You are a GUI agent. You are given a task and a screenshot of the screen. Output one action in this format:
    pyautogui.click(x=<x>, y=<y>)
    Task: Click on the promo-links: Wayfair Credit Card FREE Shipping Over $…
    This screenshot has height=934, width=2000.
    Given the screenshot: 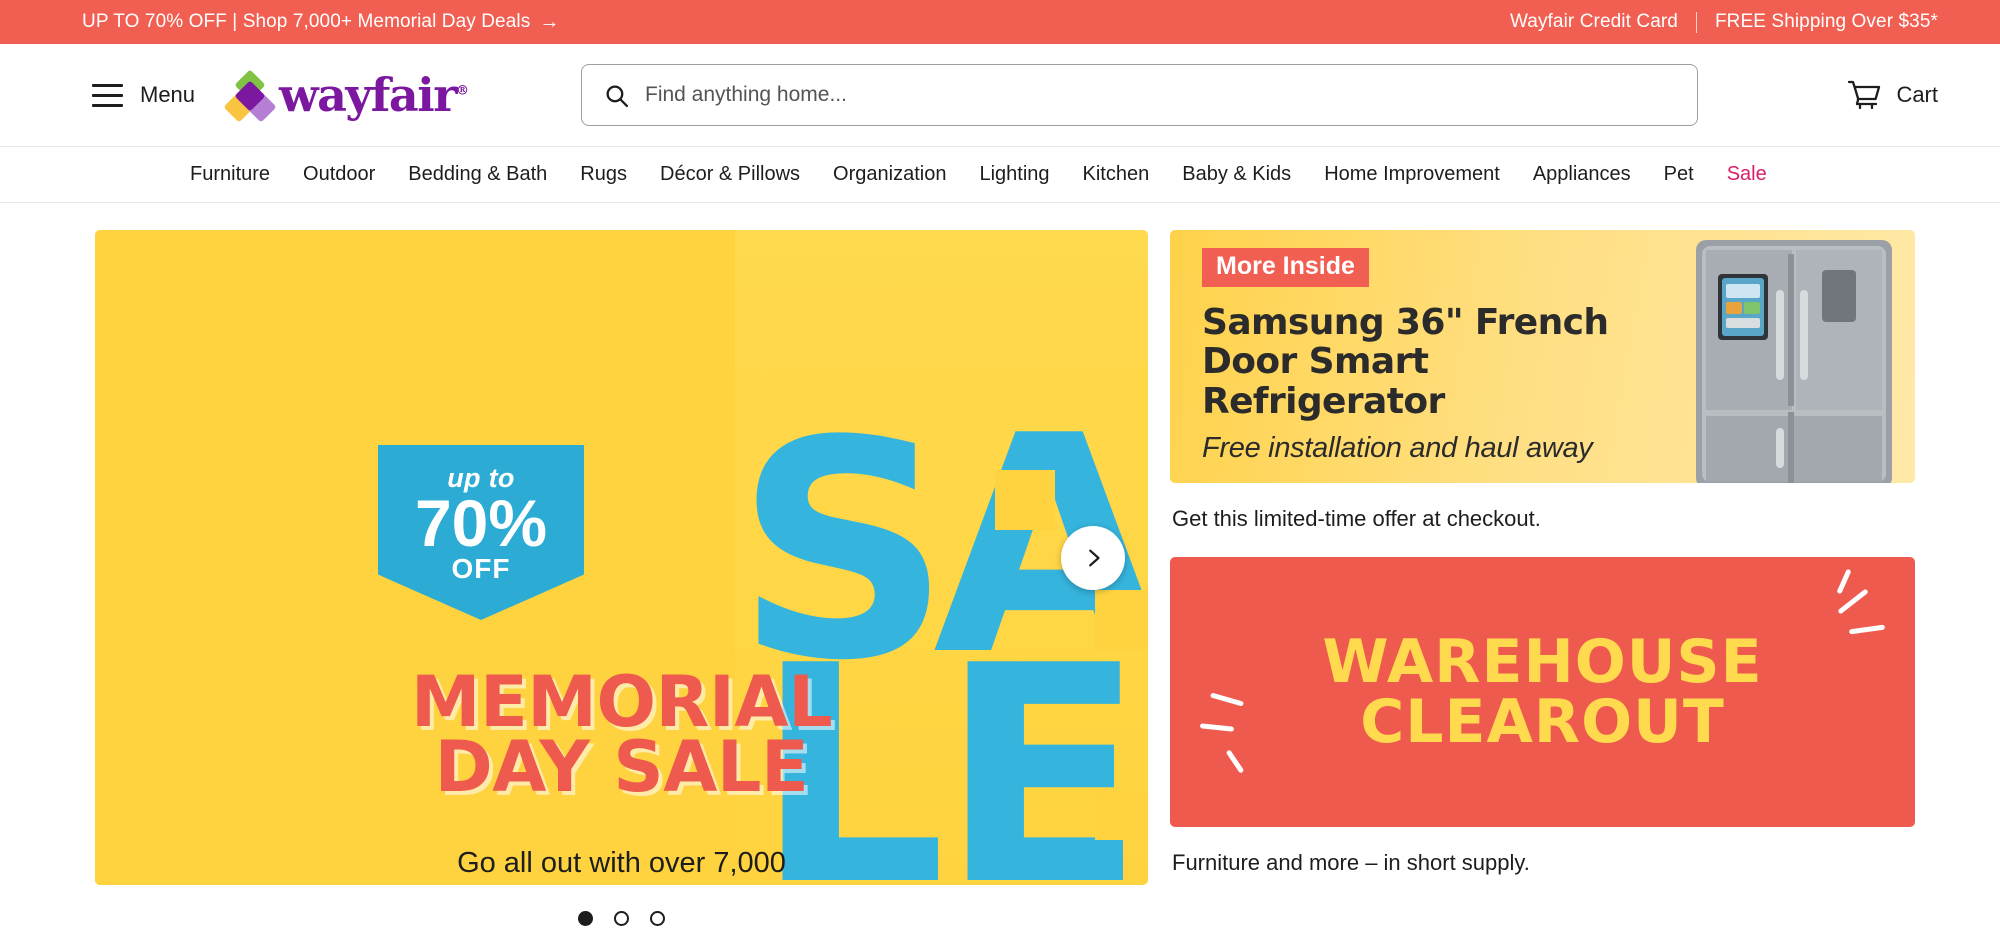 What is the action you would take?
    pyautogui.click(x=1724, y=22)
    